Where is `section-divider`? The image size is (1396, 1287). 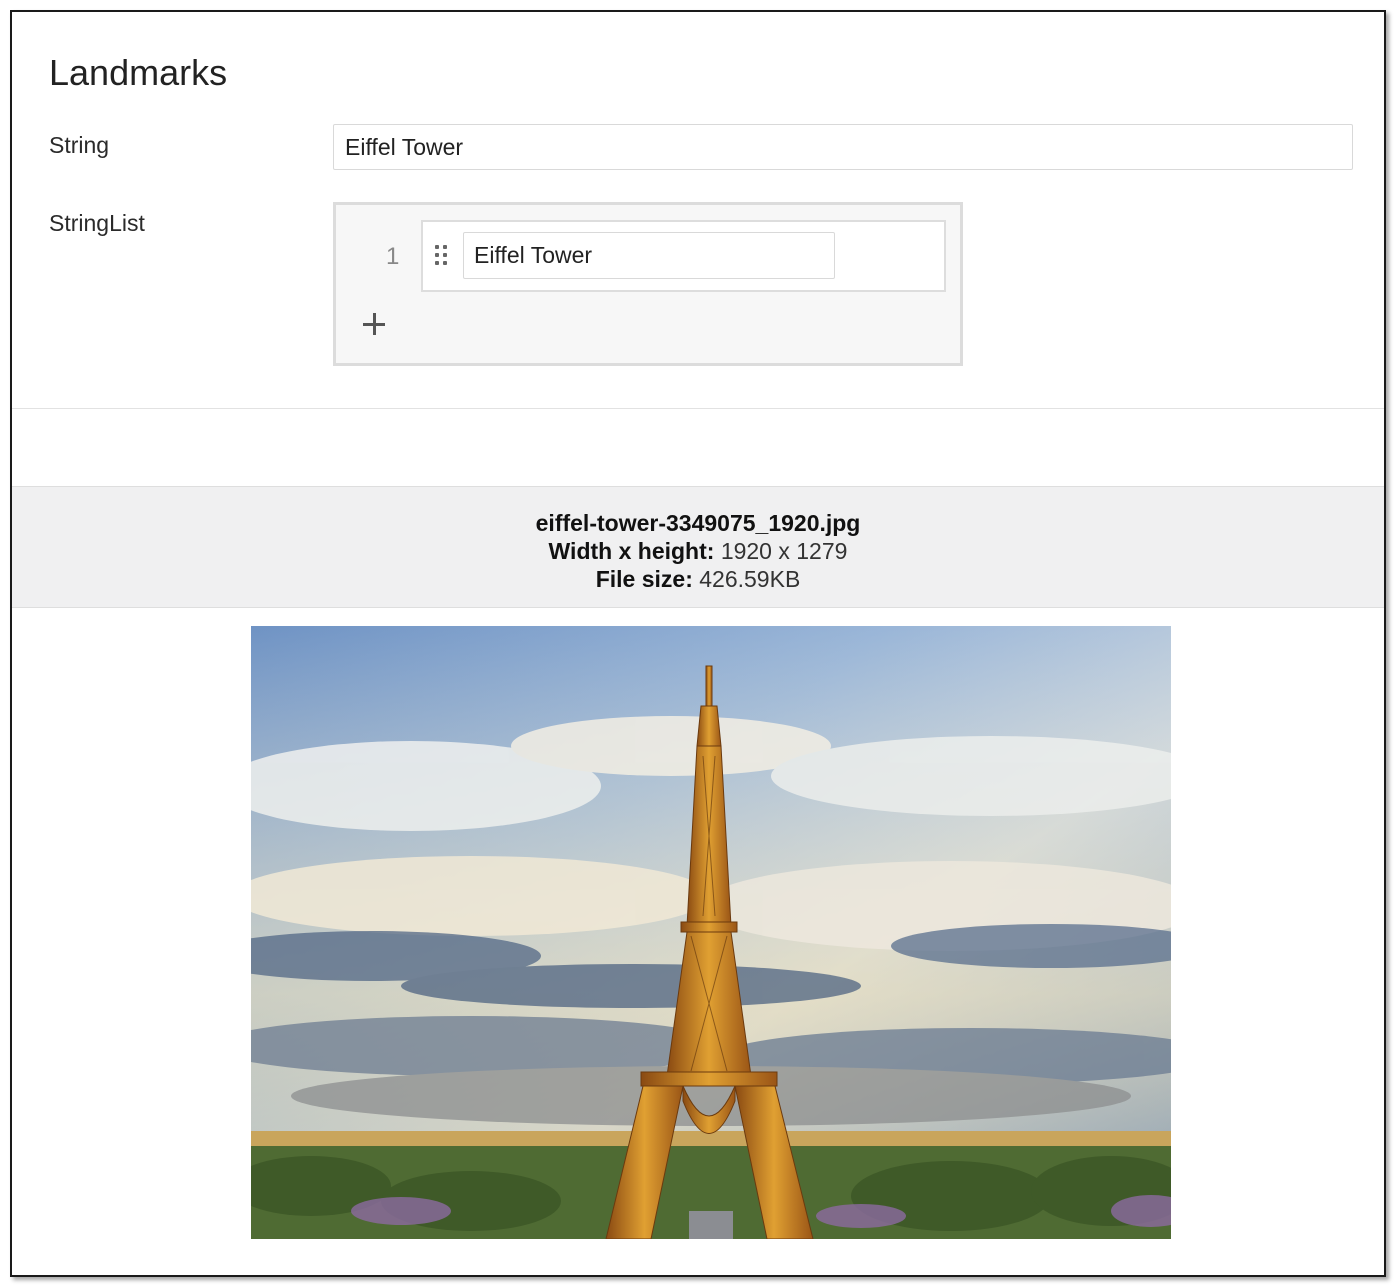
section-divider is located at coordinates (698, 408).